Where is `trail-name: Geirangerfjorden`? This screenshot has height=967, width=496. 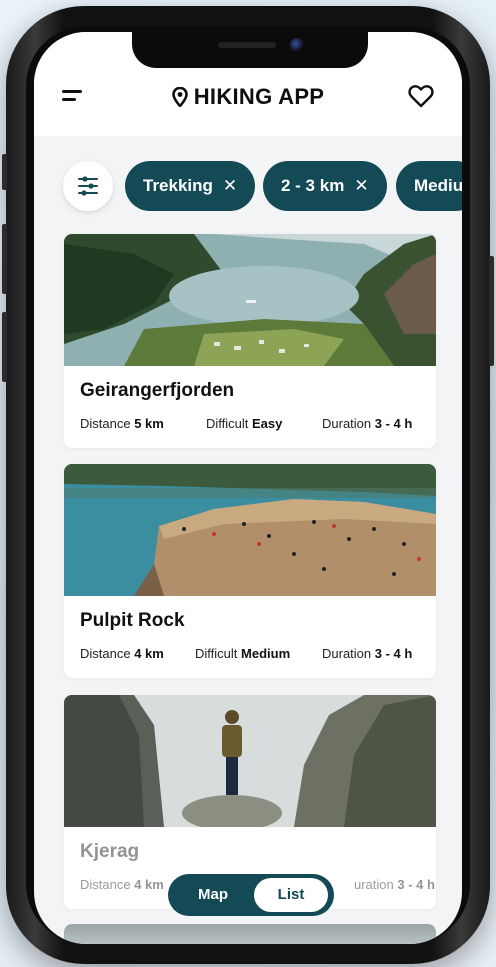 trail-name: Geirangerfjorden is located at coordinates (157, 390).